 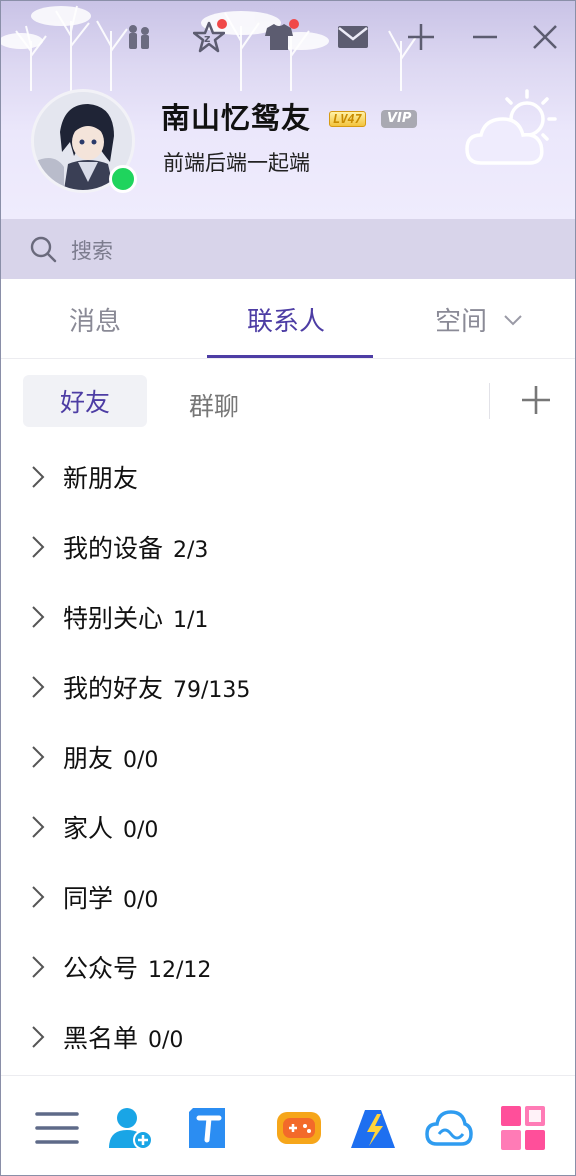 I want to click on group-name: 朋友 0/0, so click(x=110, y=757).